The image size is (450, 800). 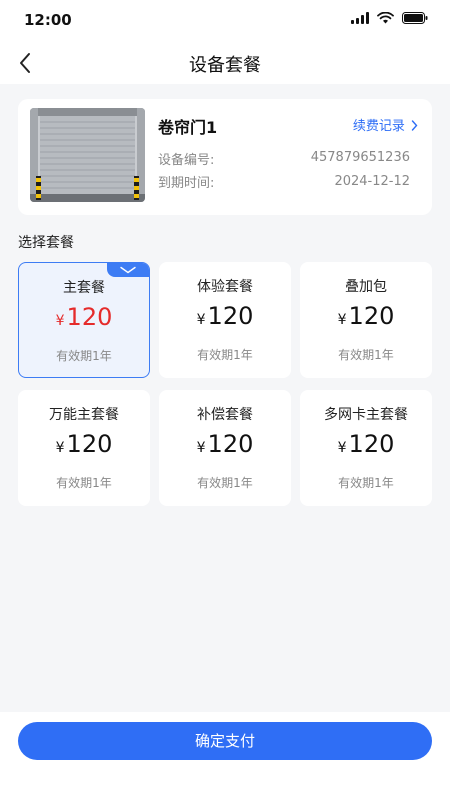 What do you see at coordinates (372, 181) in the screenshot?
I see `expiry-value: 2024-12-12` at bounding box center [372, 181].